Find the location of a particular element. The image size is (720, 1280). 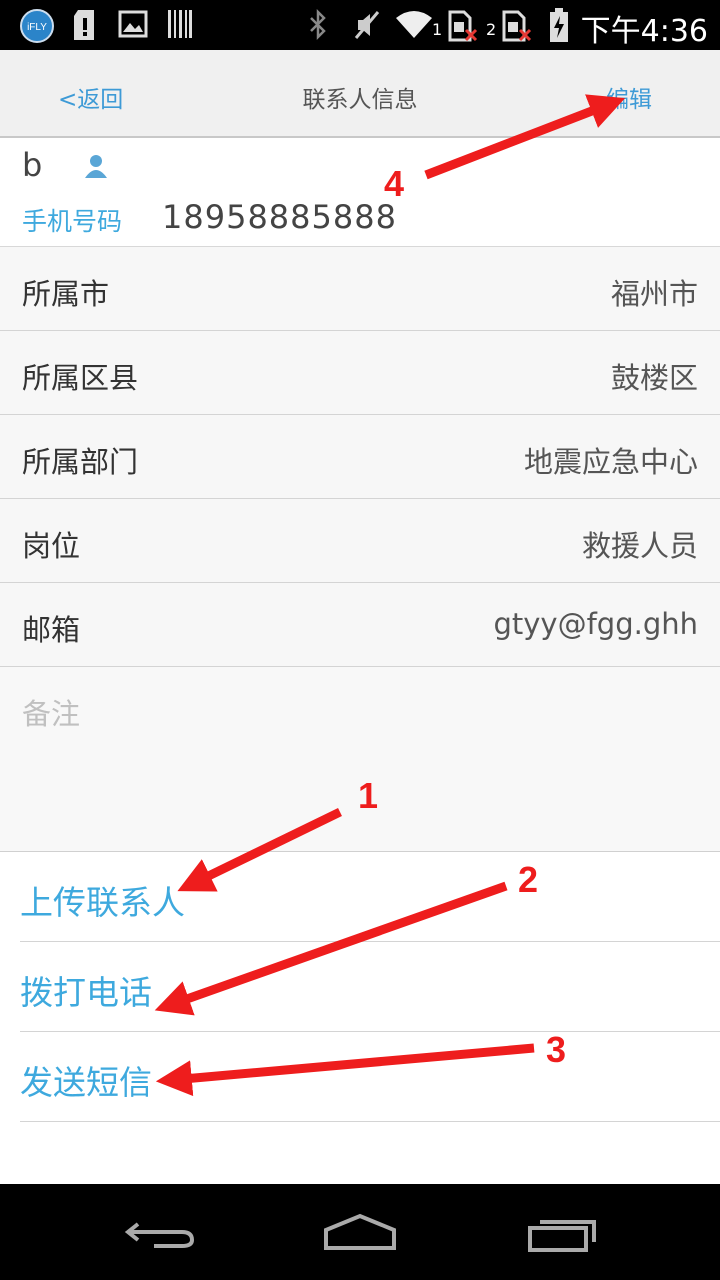

person-icon is located at coordinates (96, 166).